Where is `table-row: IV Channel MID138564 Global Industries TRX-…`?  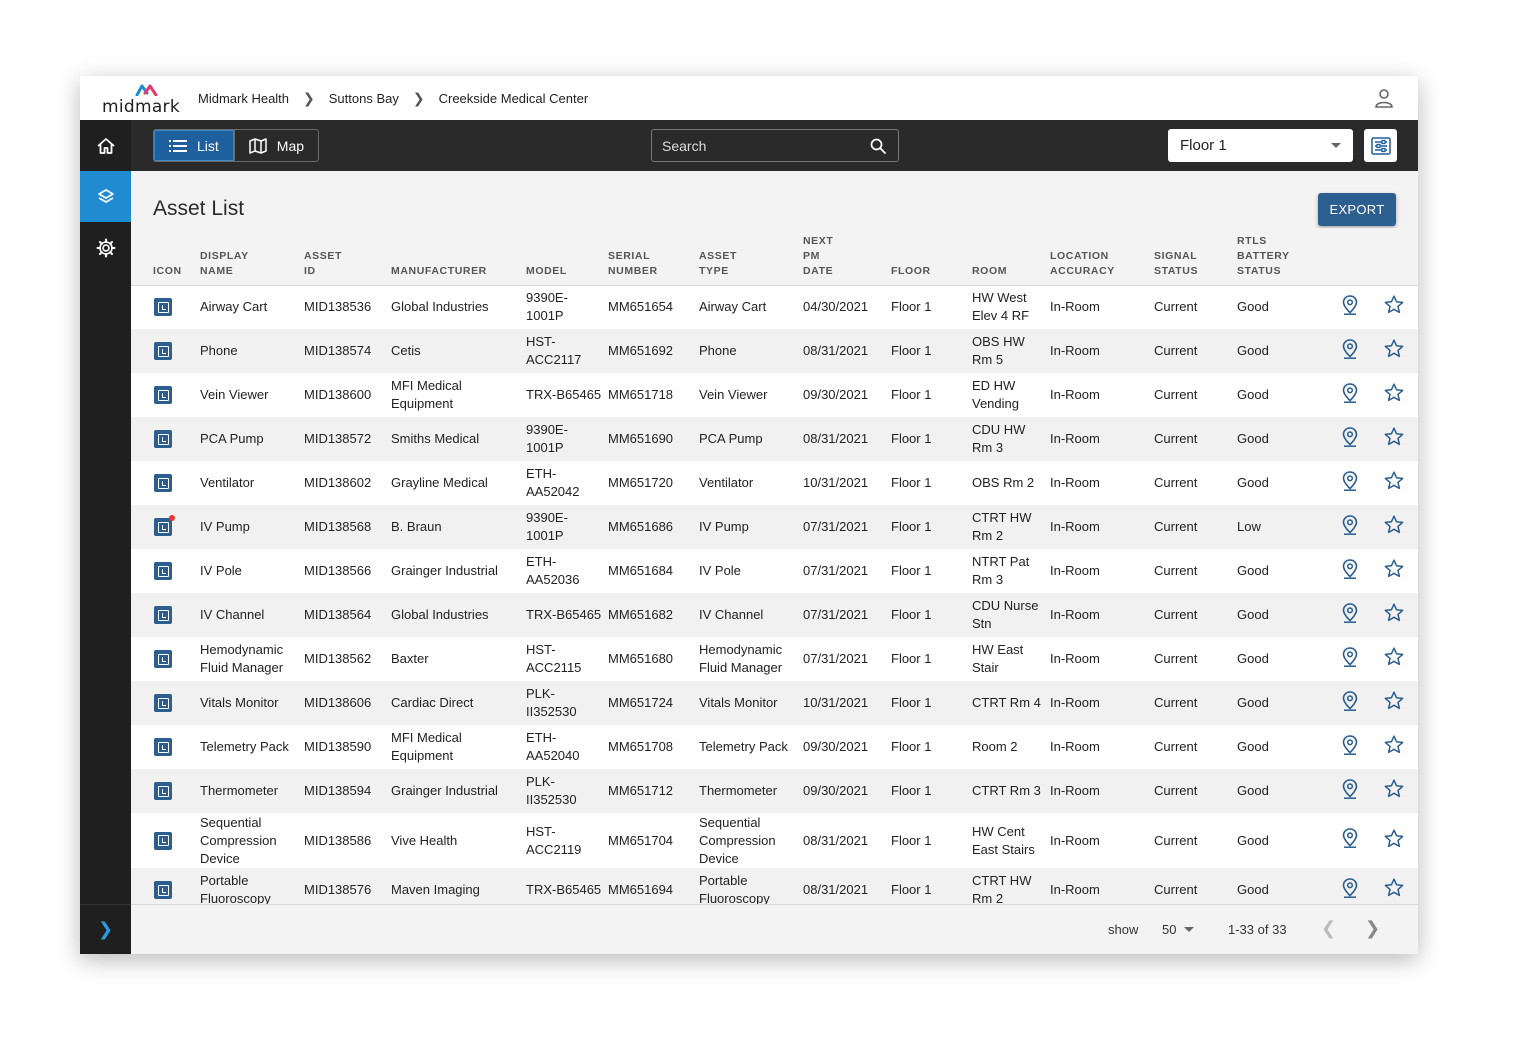
table-row: IV Channel MID138564 Global Industries TRX-… is located at coordinates (774, 615).